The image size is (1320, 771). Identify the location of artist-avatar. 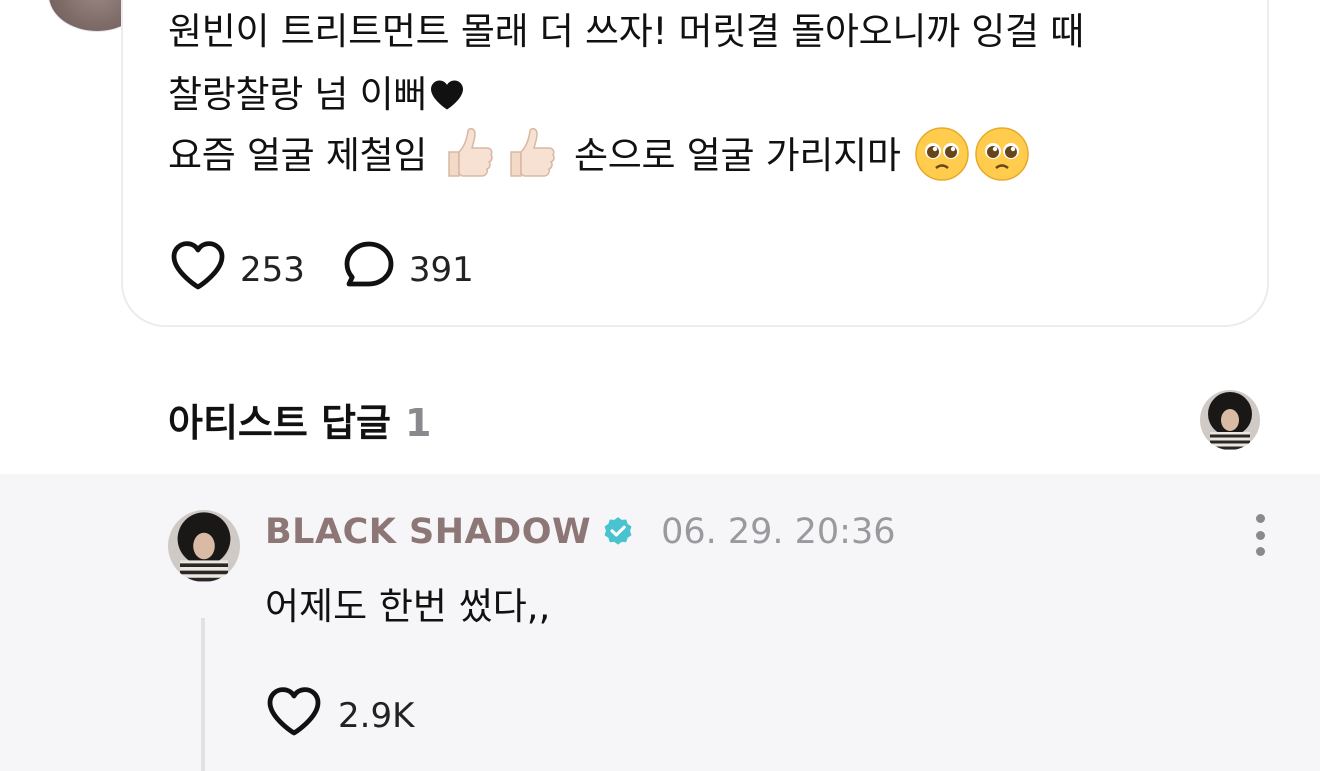
(1230, 420).